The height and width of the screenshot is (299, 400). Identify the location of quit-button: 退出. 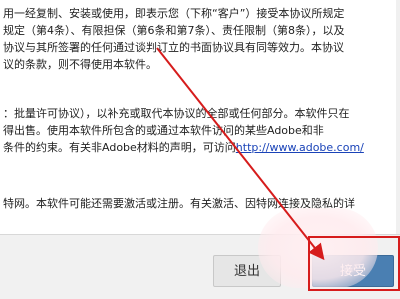
(247, 271).